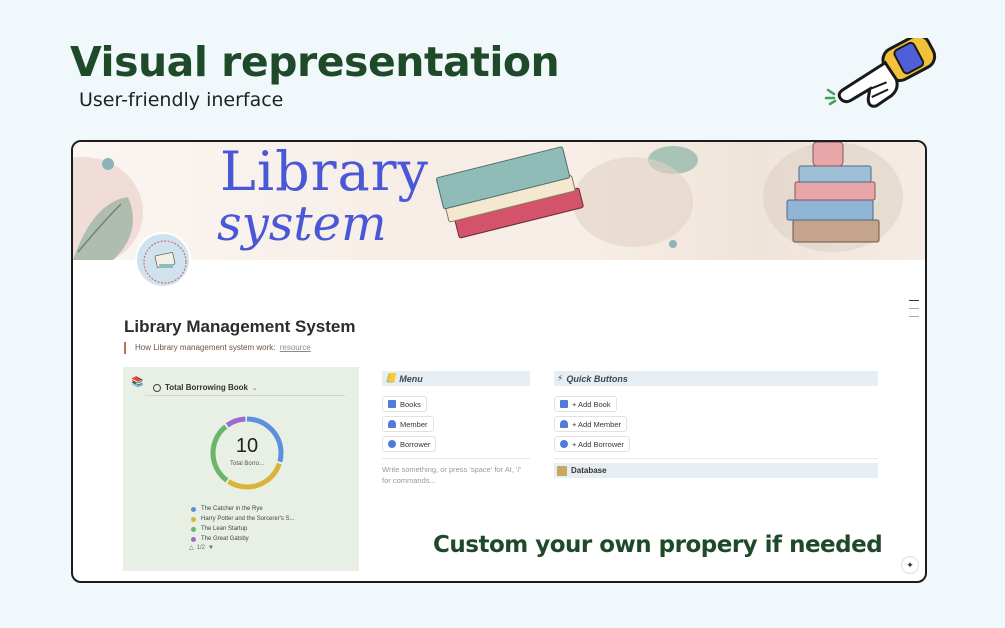 The width and height of the screenshot is (1005, 628). What do you see at coordinates (254, 388) in the screenshot?
I see `chevron-down-icon: ⌄` at bounding box center [254, 388].